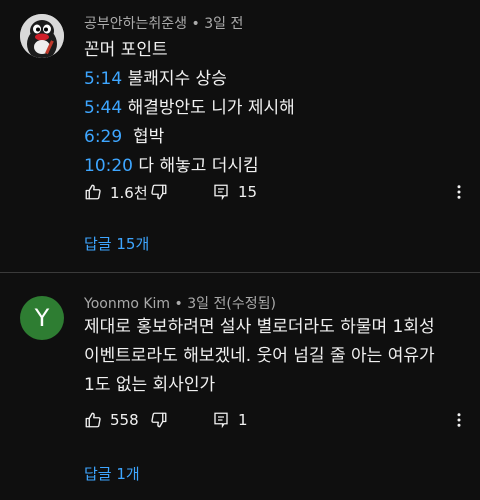  What do you see at coordinates (103, 108) in the screenshot?
I see `timestamp-link: 5:44` at bounding box center [103, 108].